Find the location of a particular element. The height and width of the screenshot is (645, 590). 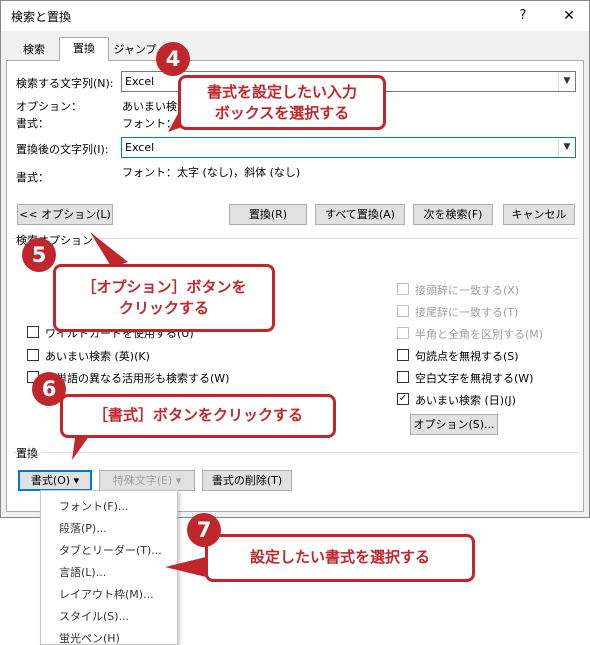

callout-step-4-line2: ボックスを選択する is located at coordinates (282, 113).